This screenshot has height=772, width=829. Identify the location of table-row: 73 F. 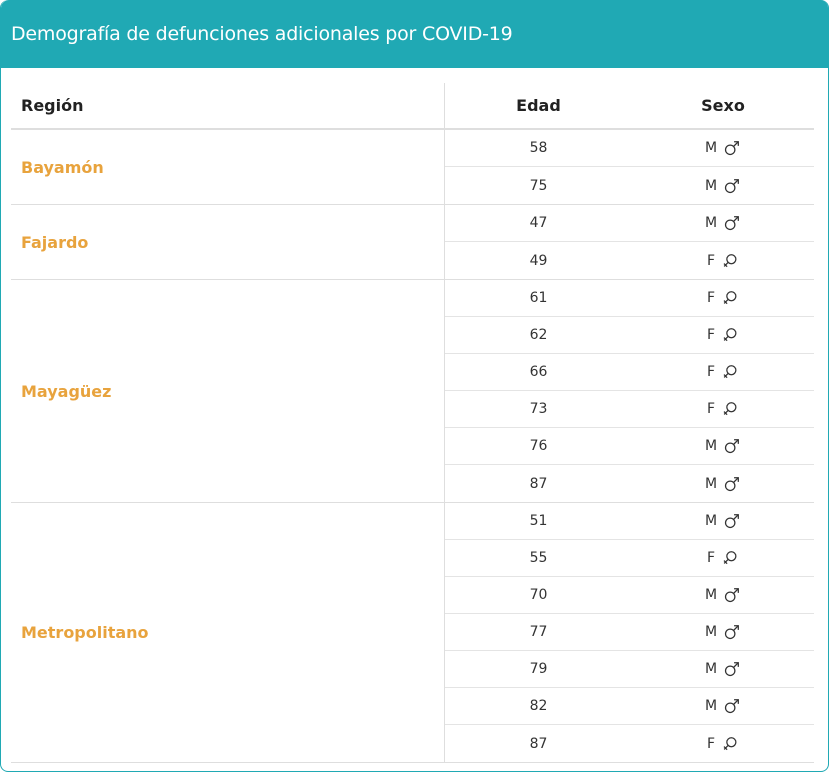
(629, 409).